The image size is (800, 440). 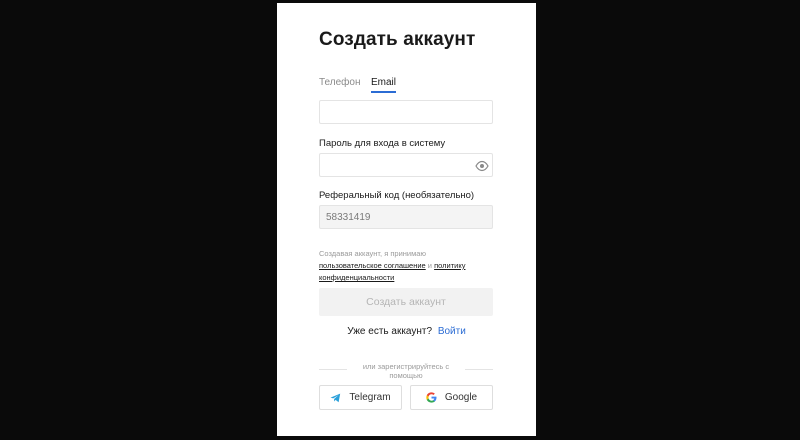 I want to click on page-title: Создать аккаунт, so click(x=397, y=39).